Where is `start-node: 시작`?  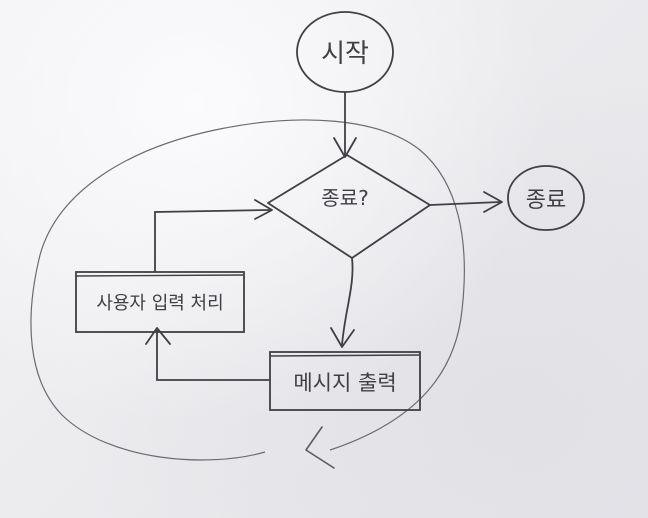 start-node: 시작 is located at coordinates (345, 52).